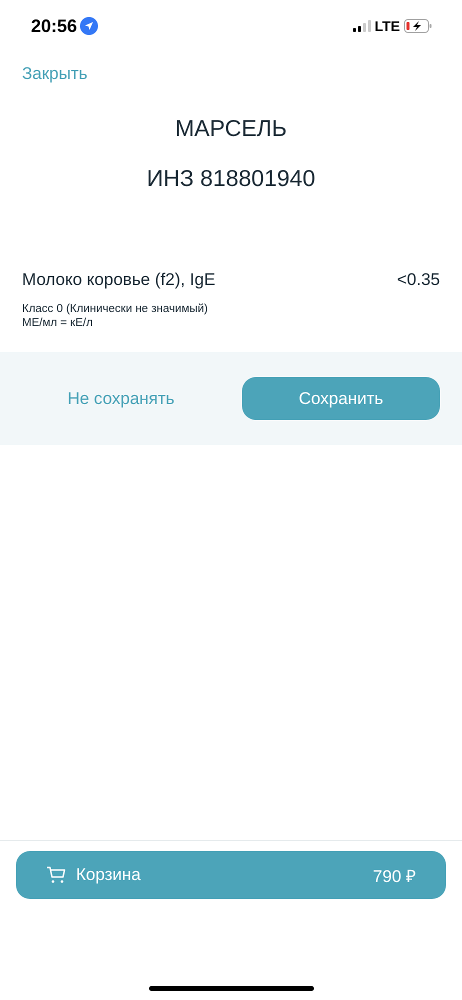 The image size is (462, 1000). Describe the element at coordinates (231, 128) in the screenshot. I see `patient-name: МАРСЕЛЬ` at that location.